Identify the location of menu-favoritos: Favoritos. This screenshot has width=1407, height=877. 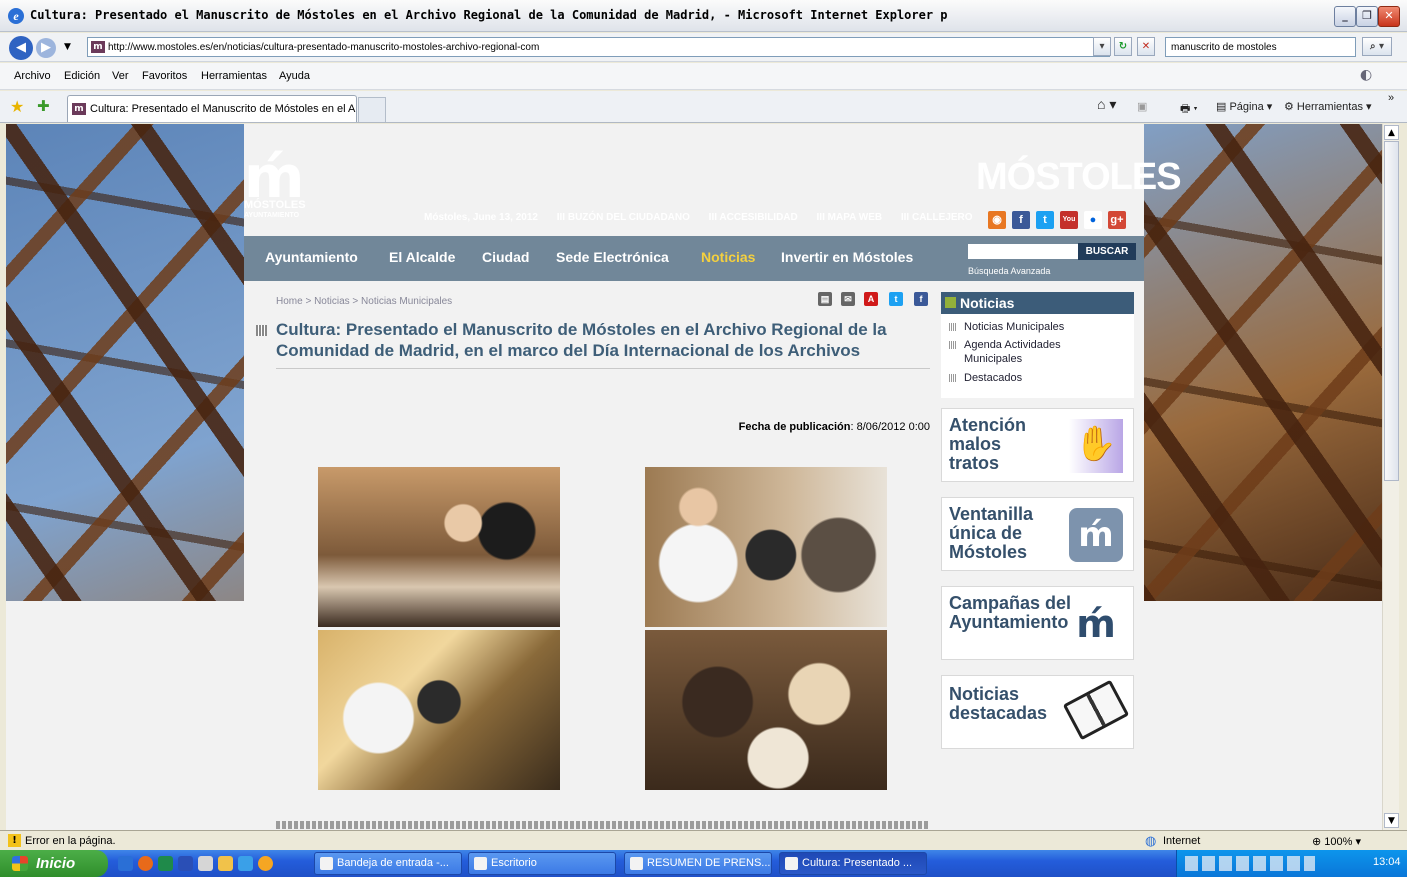
(164, 76).